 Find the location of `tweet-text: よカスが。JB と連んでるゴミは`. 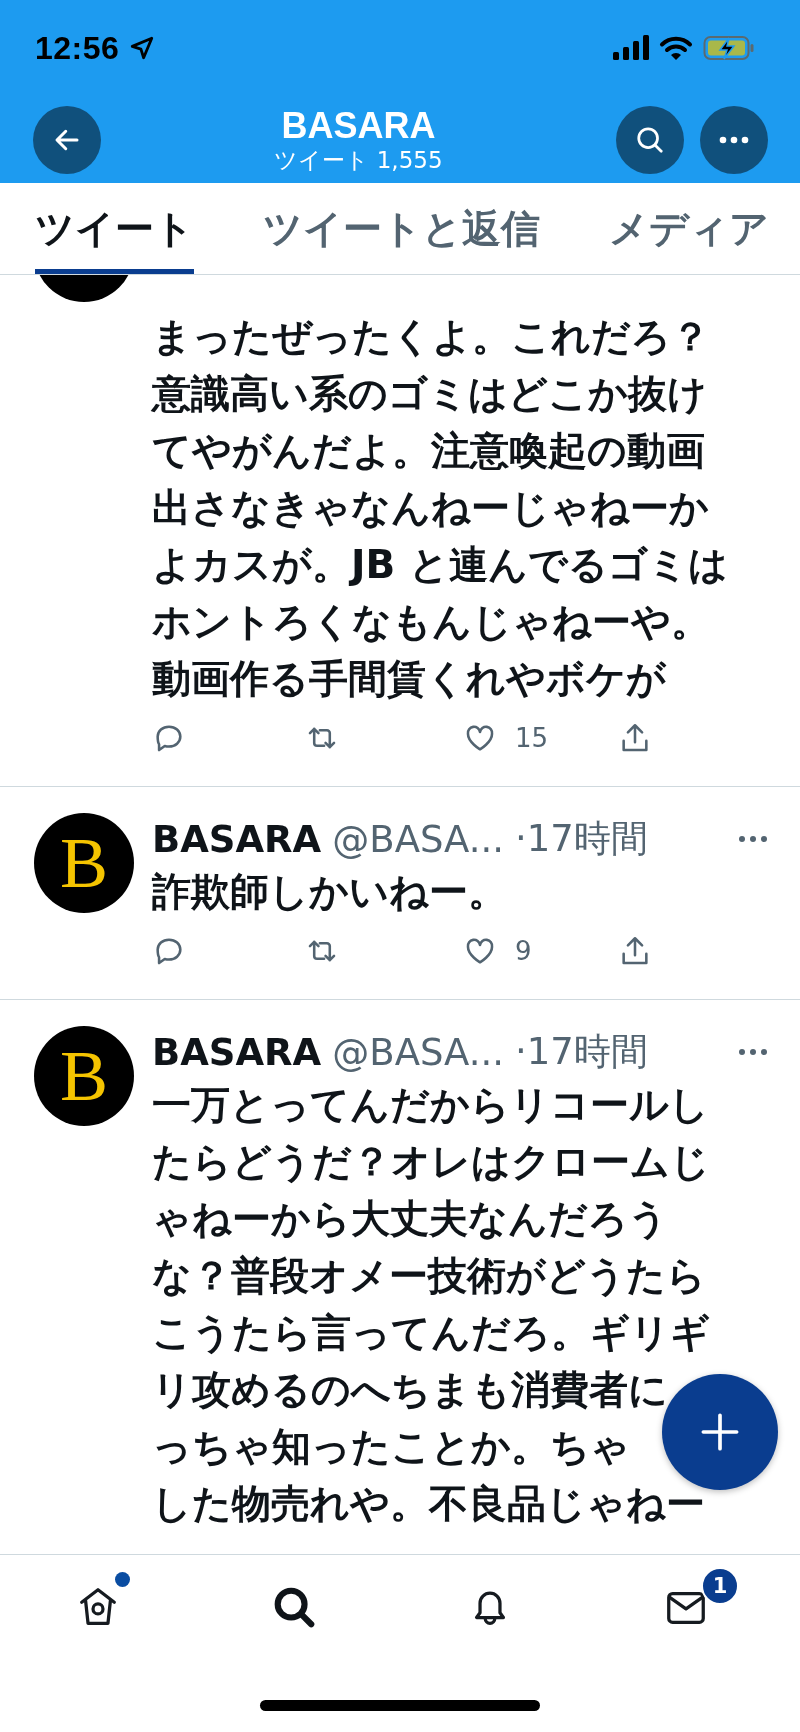

tweet-text: よカスが。JB と連んでるゴミは is located at coordinates (440, 565).